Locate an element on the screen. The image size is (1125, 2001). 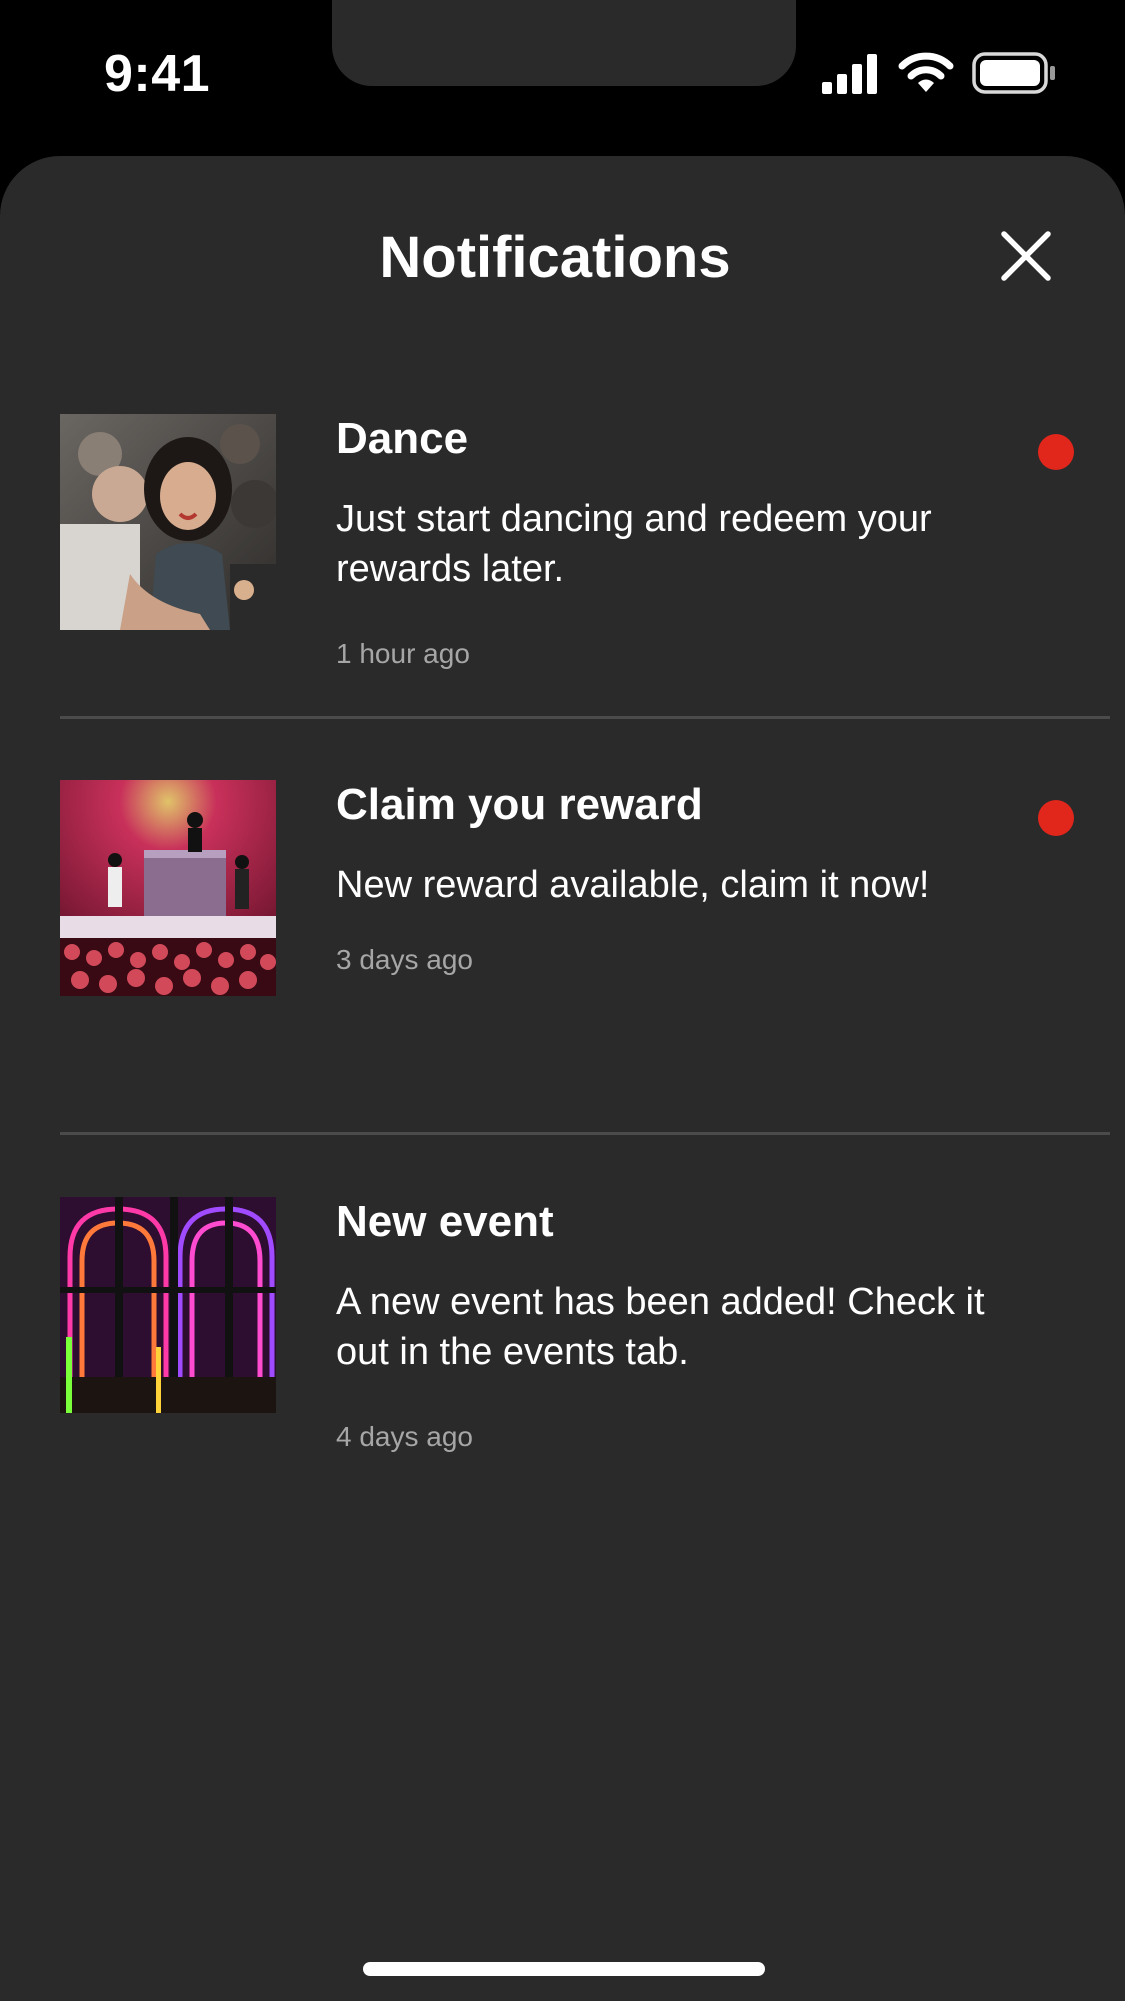
stage-photo-image is located at coordinates (168, 888).